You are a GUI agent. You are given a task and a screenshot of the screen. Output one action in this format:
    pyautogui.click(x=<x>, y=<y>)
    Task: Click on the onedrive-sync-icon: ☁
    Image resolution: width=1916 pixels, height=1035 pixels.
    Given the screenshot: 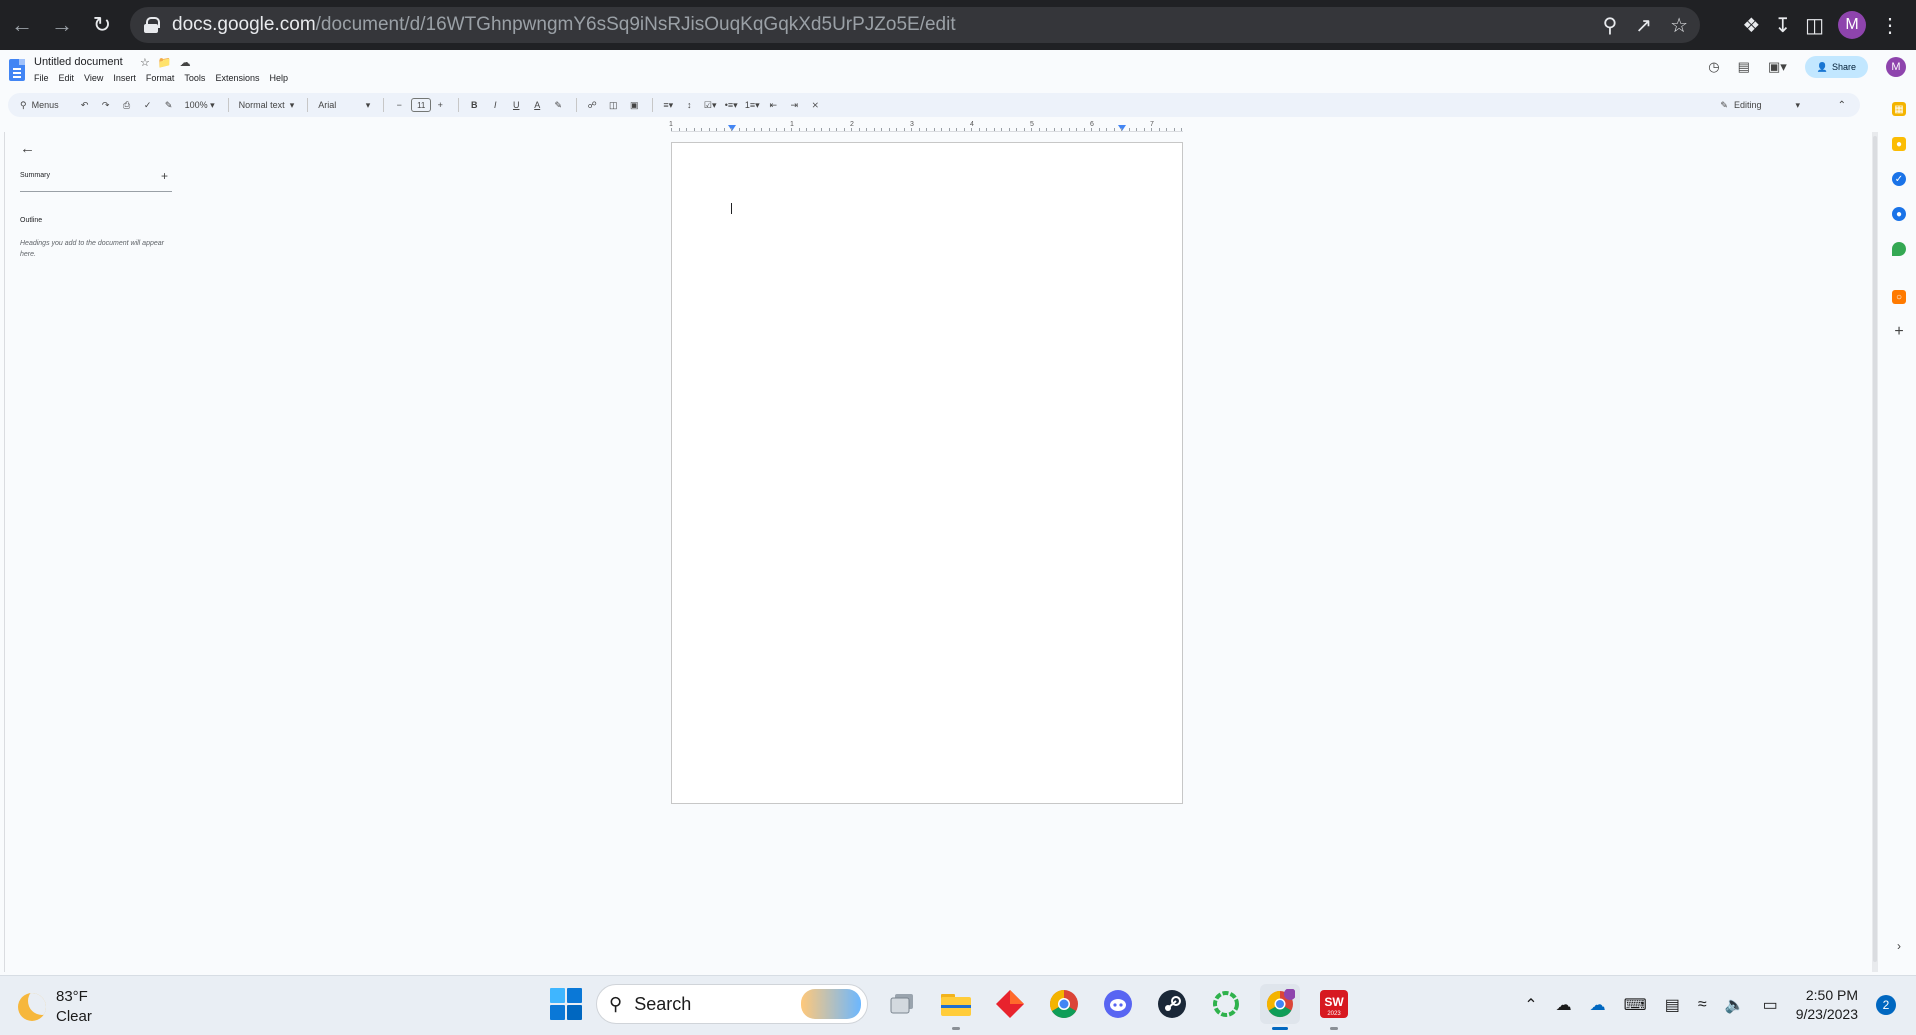 What is the action you would take?
    pyautogui.click(x=1598, y=1005)
    